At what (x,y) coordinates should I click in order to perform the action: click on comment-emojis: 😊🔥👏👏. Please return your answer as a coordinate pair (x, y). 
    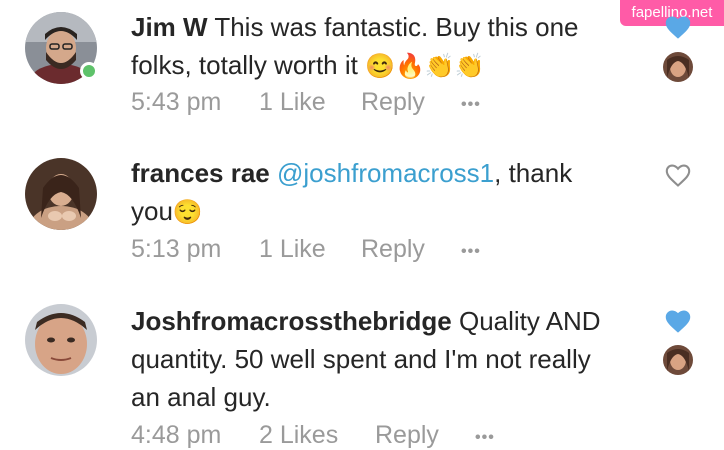
    Looking at the image, I should click on (425, 66).